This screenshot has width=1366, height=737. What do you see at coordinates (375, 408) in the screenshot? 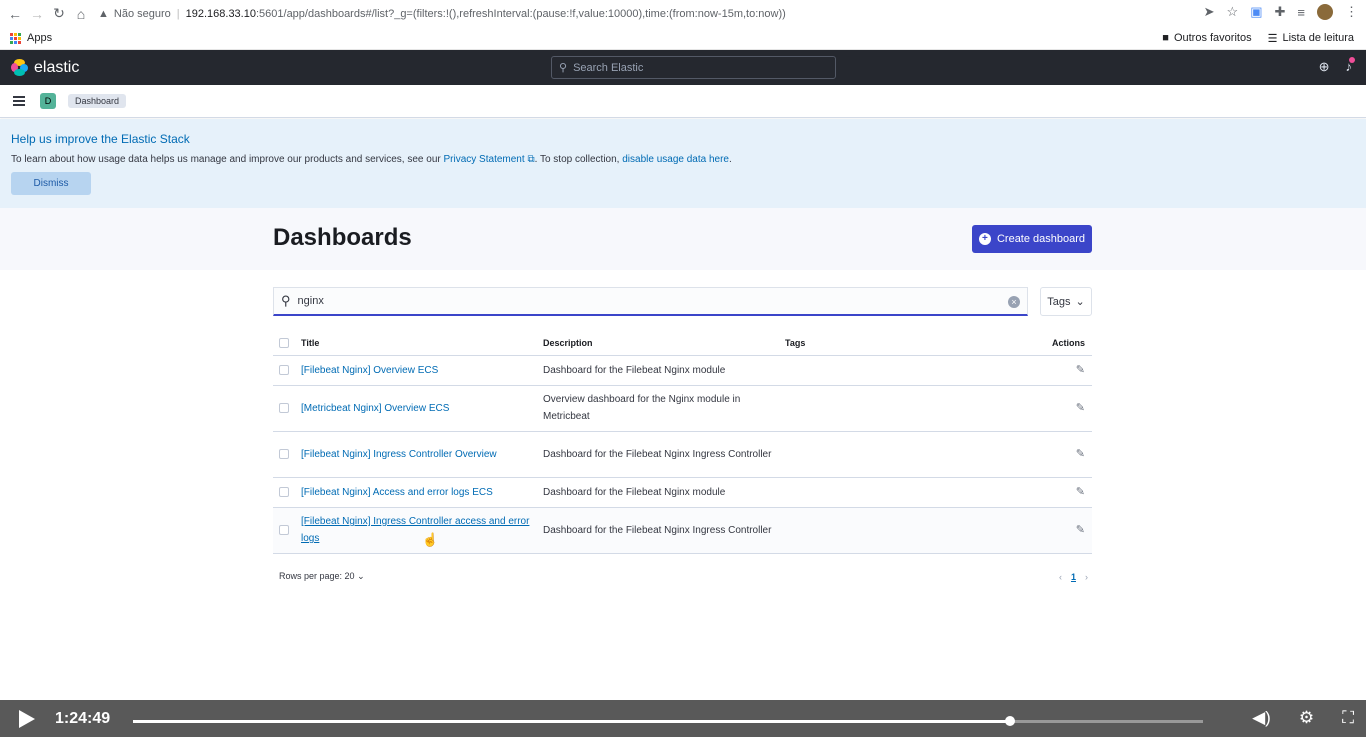
I see `dashboard-title-link: [Metricbeat Nginx] Overview ECS` at bounding box center [375, 408].